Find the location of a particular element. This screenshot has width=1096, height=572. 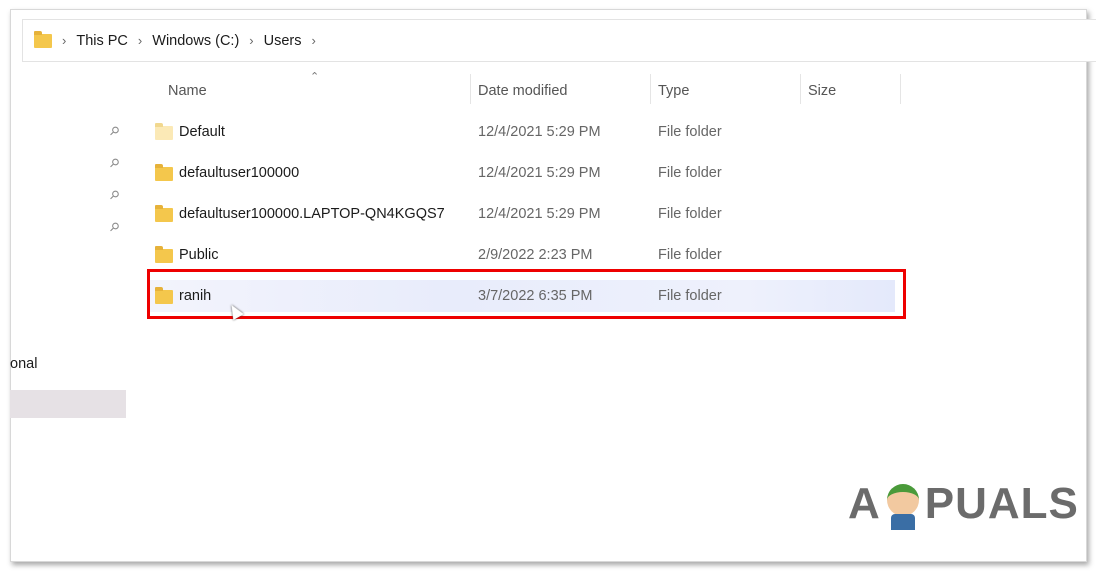

file-name: Default is located at coordinates (202, 132).